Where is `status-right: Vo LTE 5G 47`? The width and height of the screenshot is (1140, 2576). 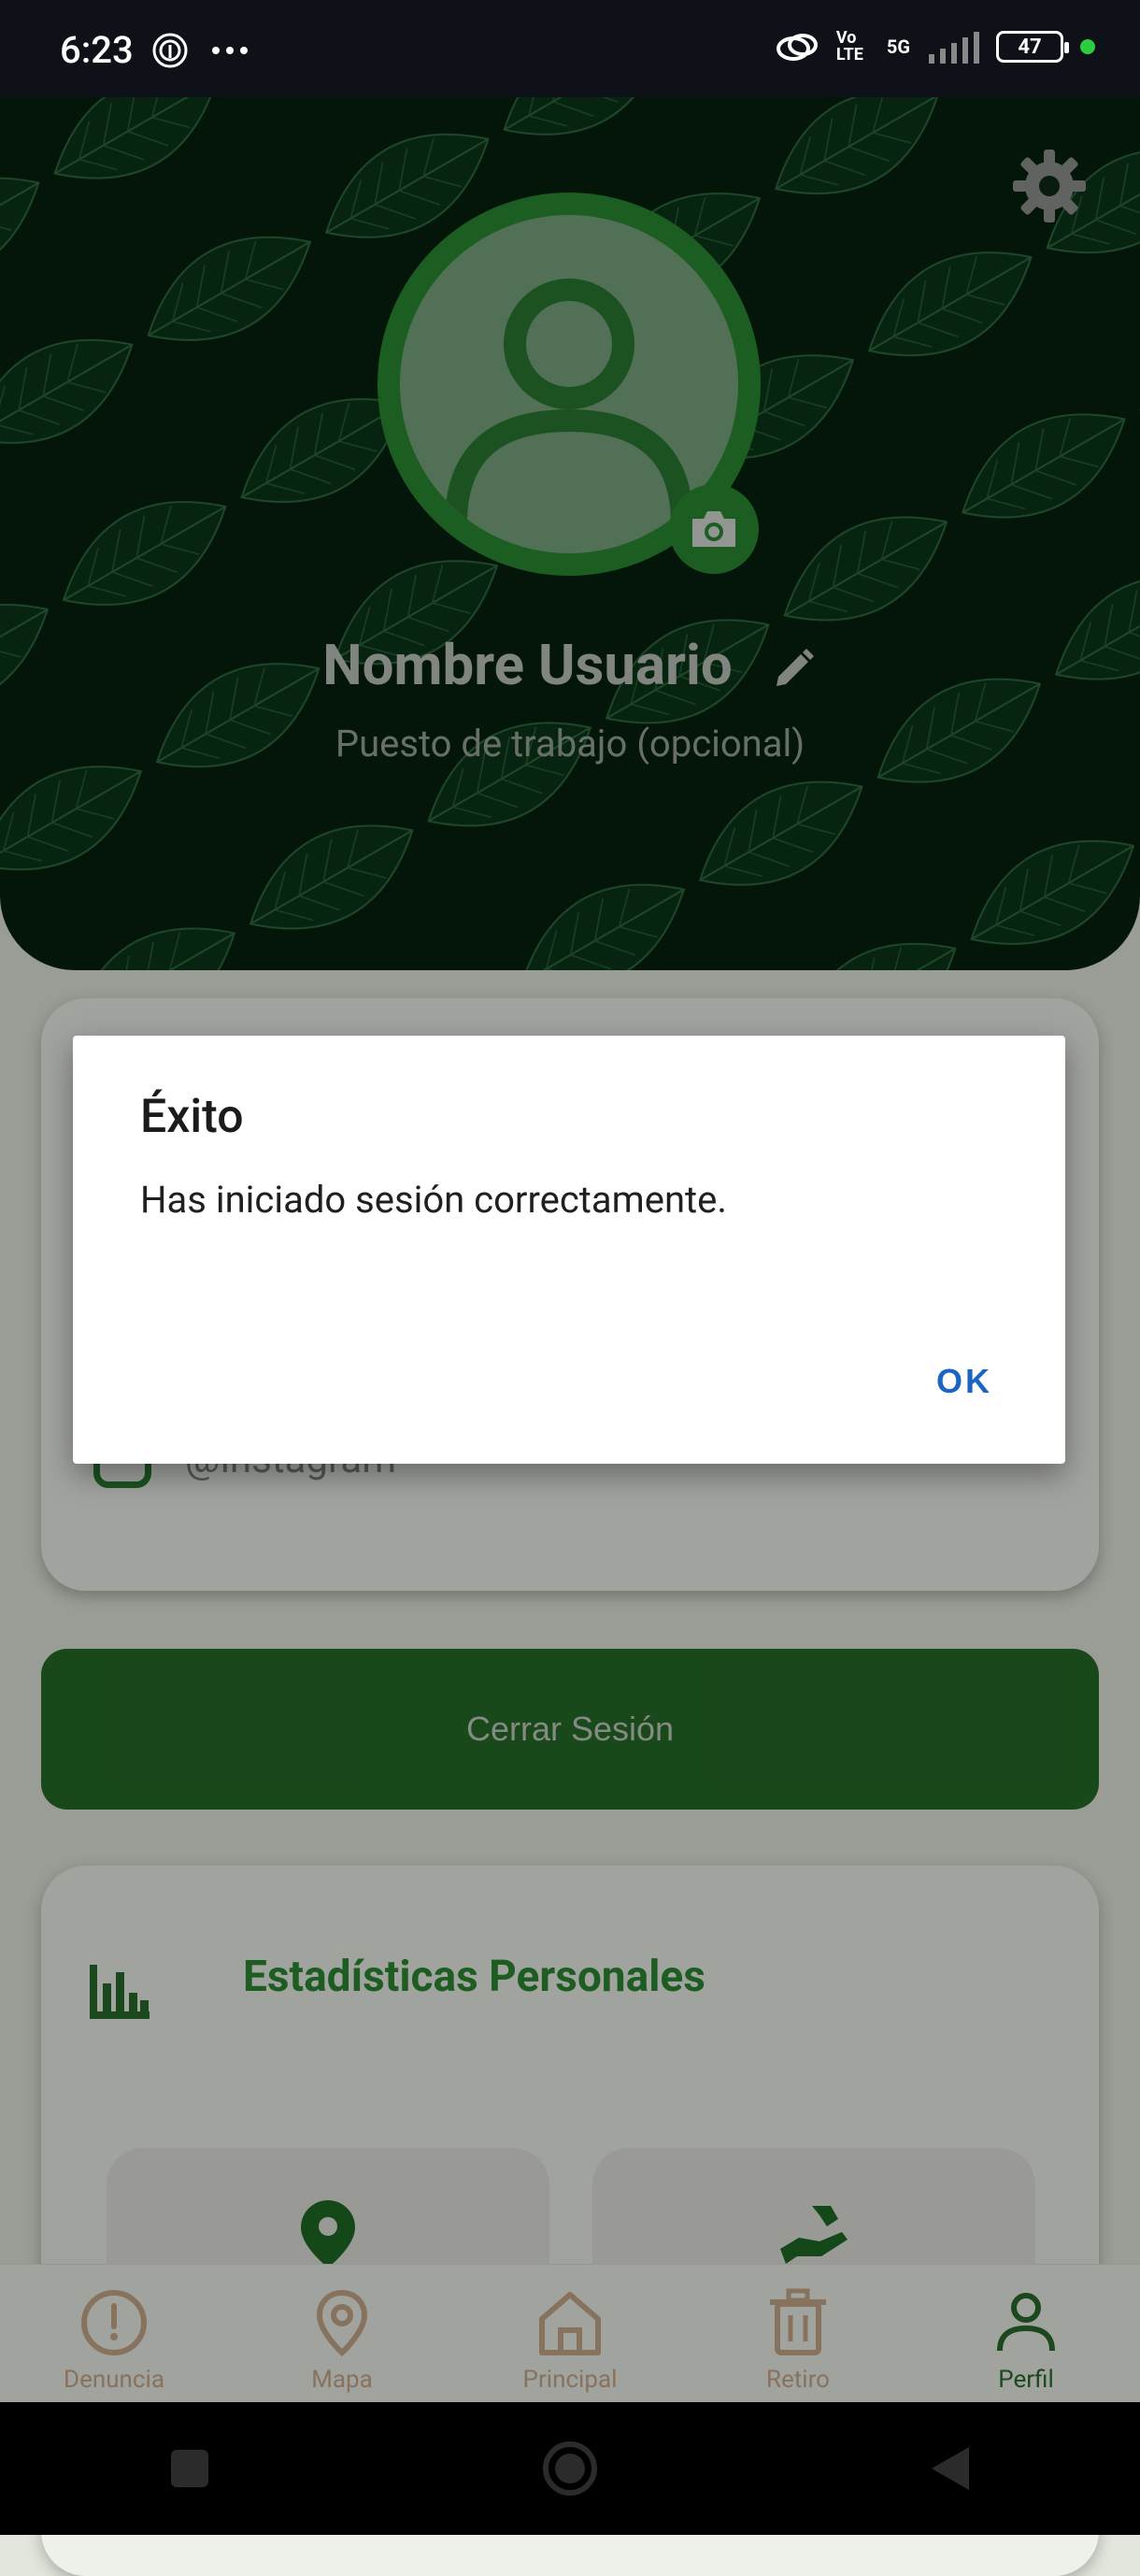
status-right: Vo LTE 5G 47 is located at coordinates (935, 46).